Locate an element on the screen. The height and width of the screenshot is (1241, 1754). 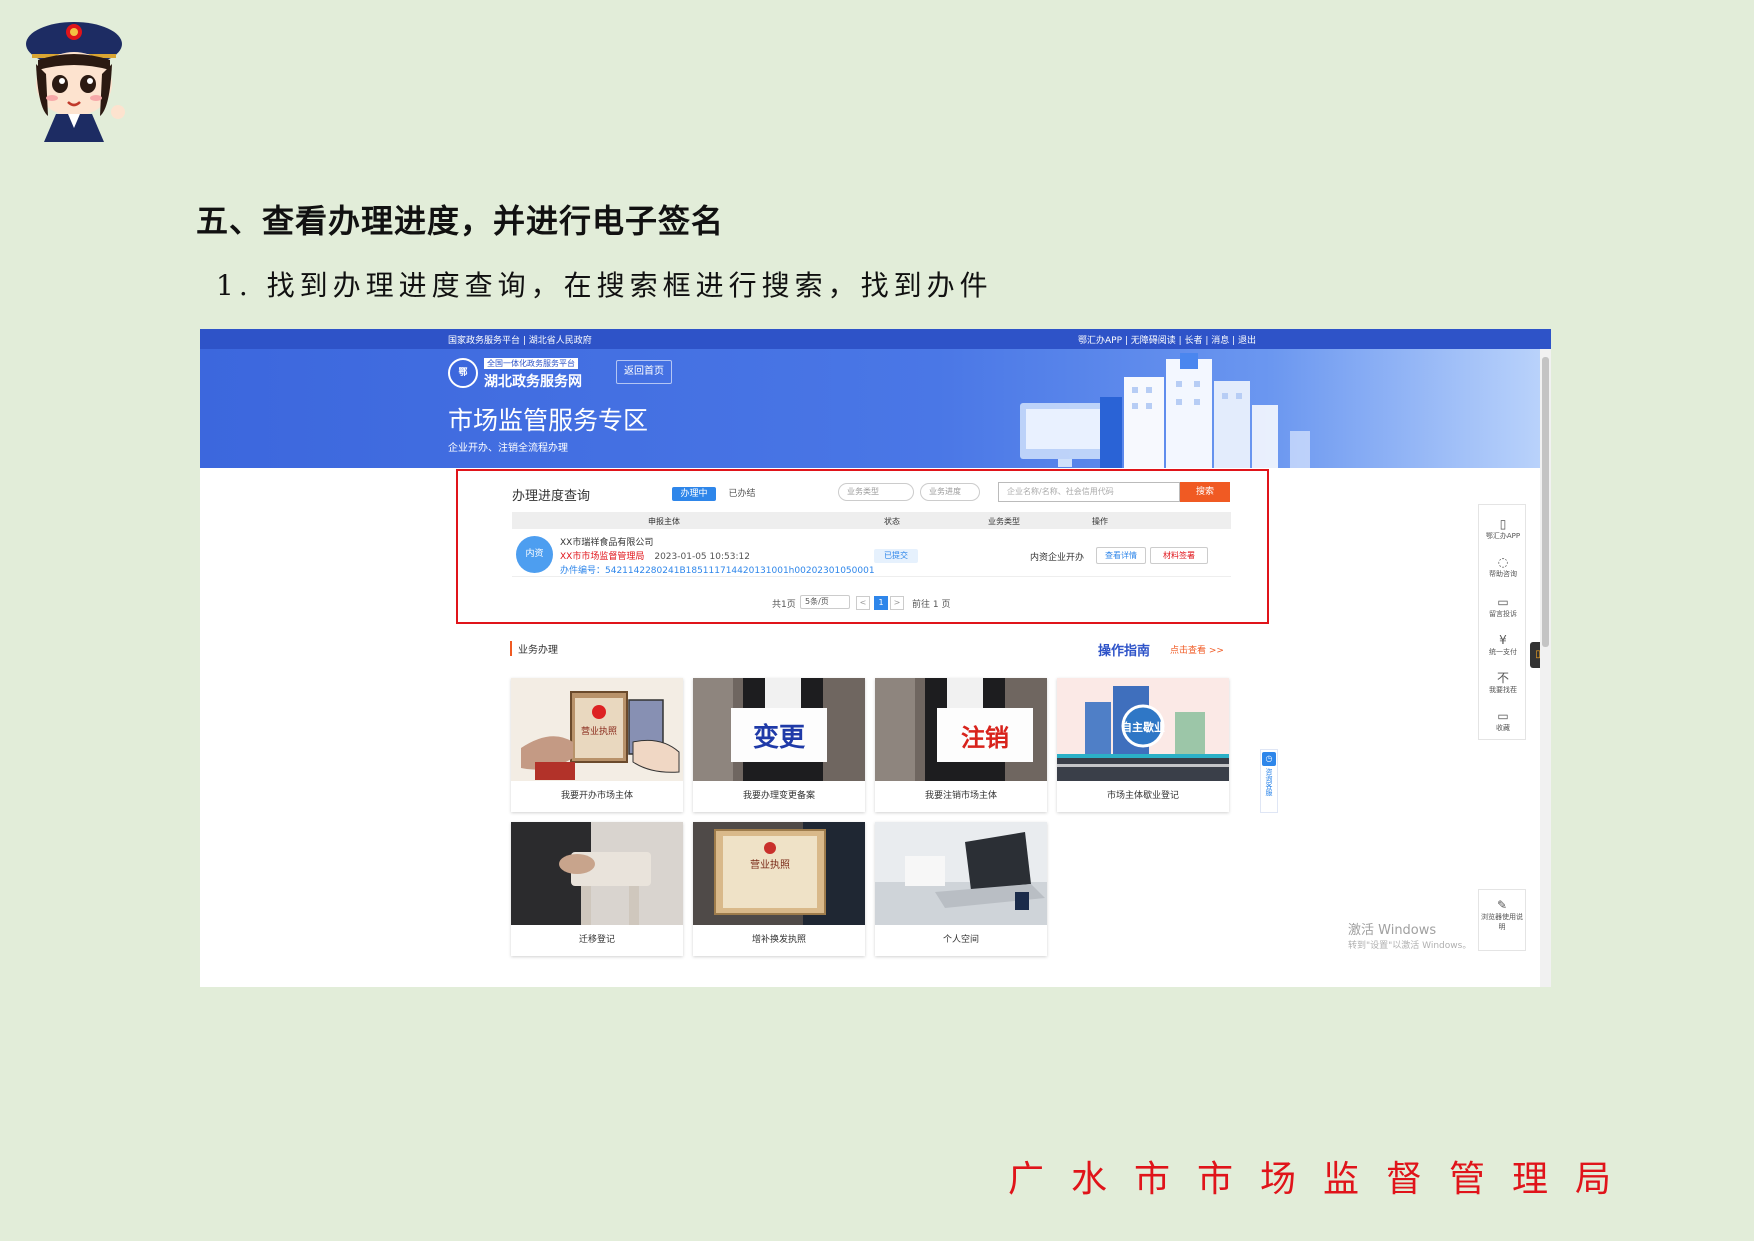
customer-service-button: ◷ 咨询客服 is located at coordinates (1269, 781).